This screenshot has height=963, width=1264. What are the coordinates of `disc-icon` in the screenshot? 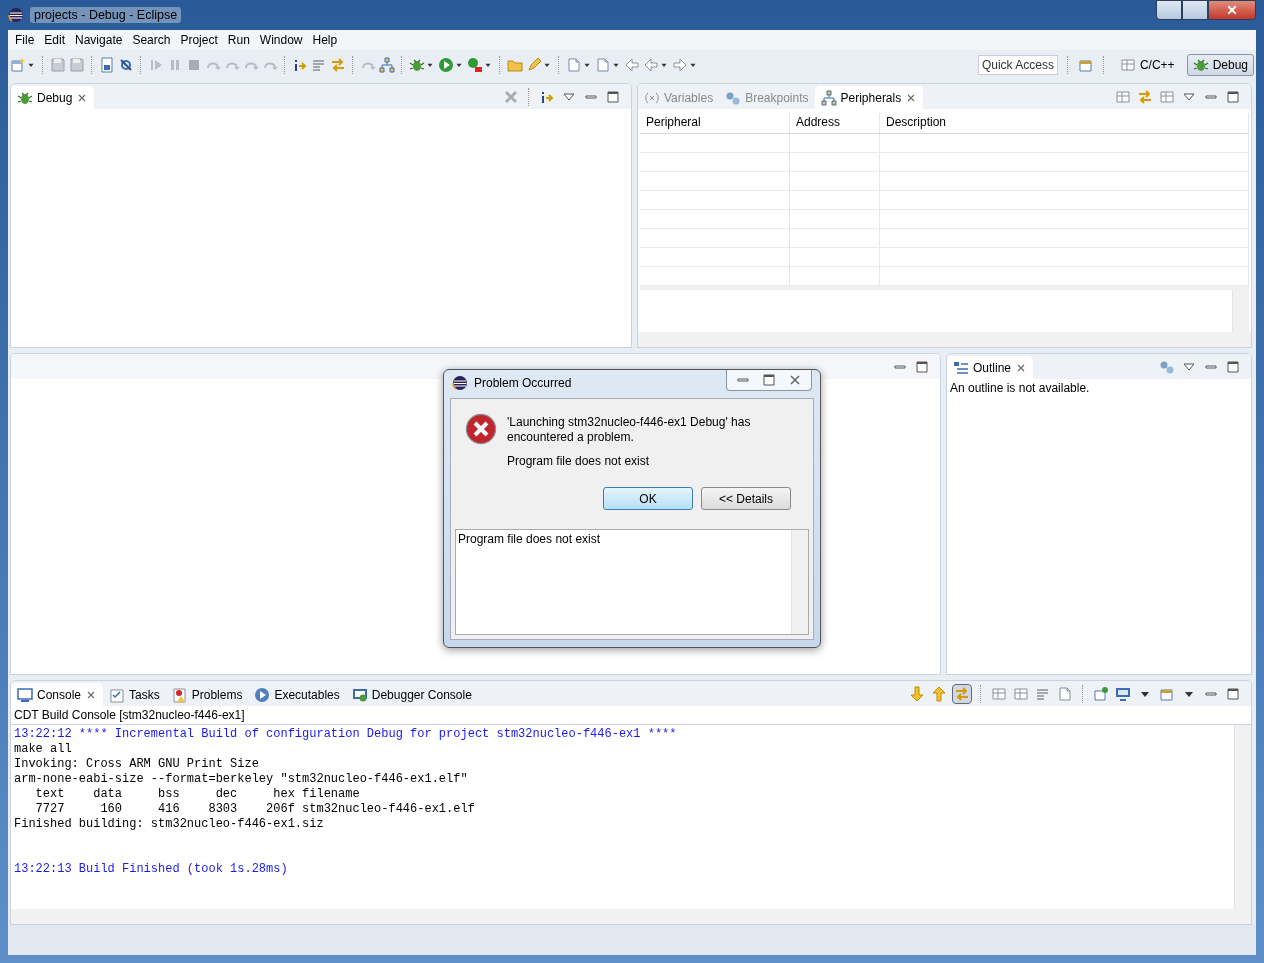 It's located at (262, 694).